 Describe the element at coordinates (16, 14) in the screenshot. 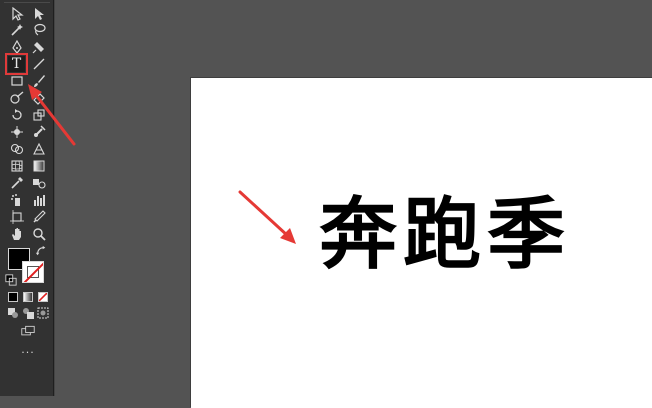

I see `selection-tool-icon` at that location.